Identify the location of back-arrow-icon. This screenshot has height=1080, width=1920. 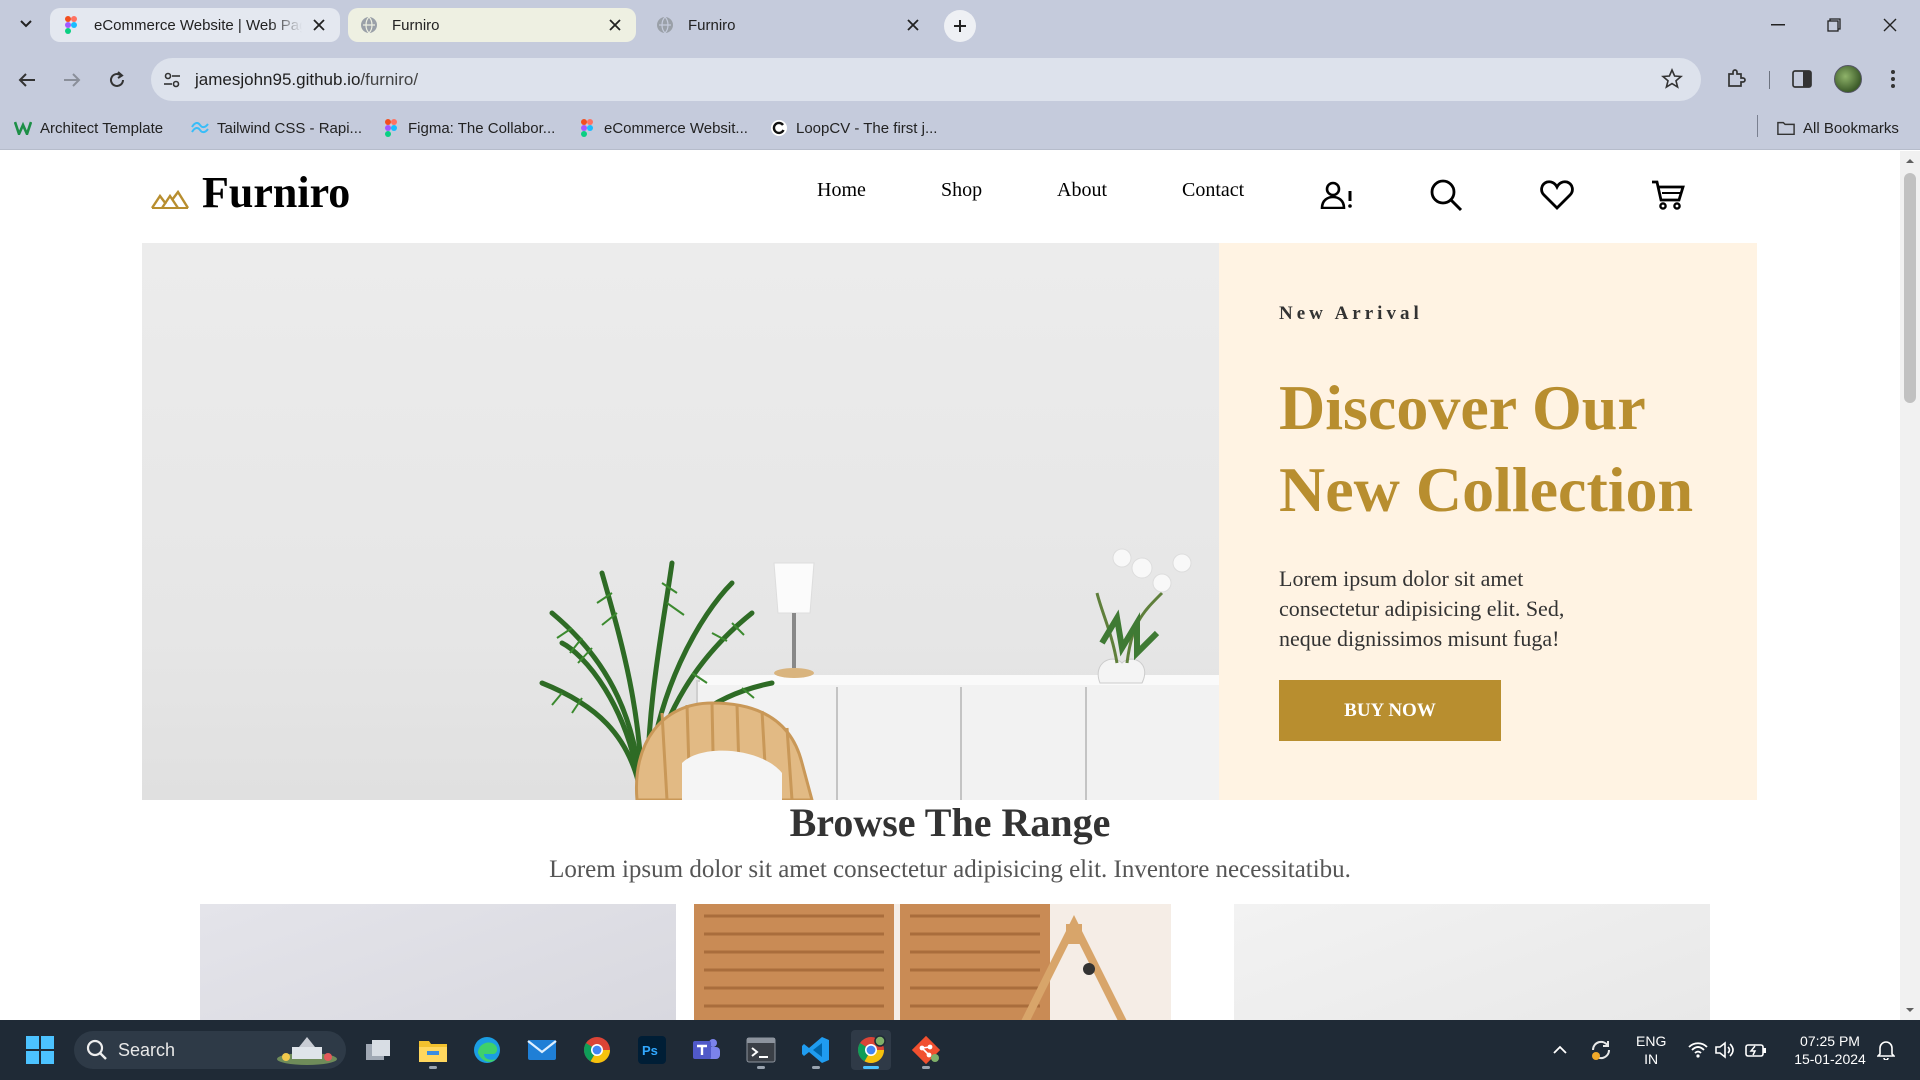
(27, 80).